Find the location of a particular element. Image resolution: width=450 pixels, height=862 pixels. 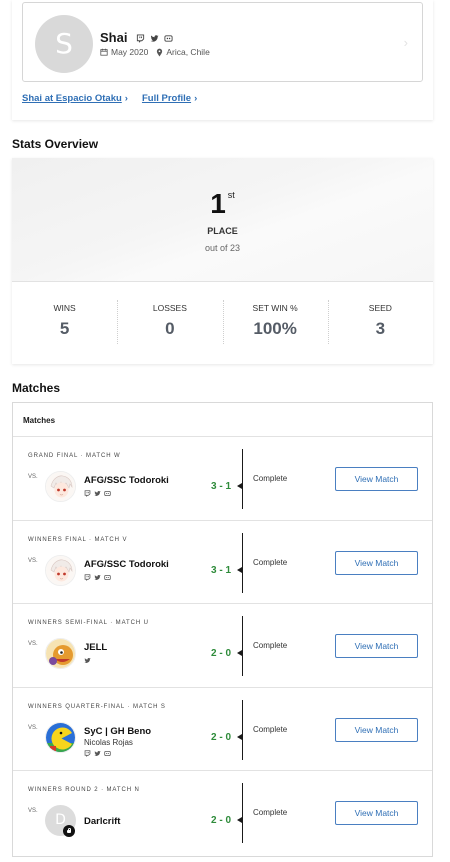

opponent-team-prefix: SyC | GH is located at coordinates (104, 731).